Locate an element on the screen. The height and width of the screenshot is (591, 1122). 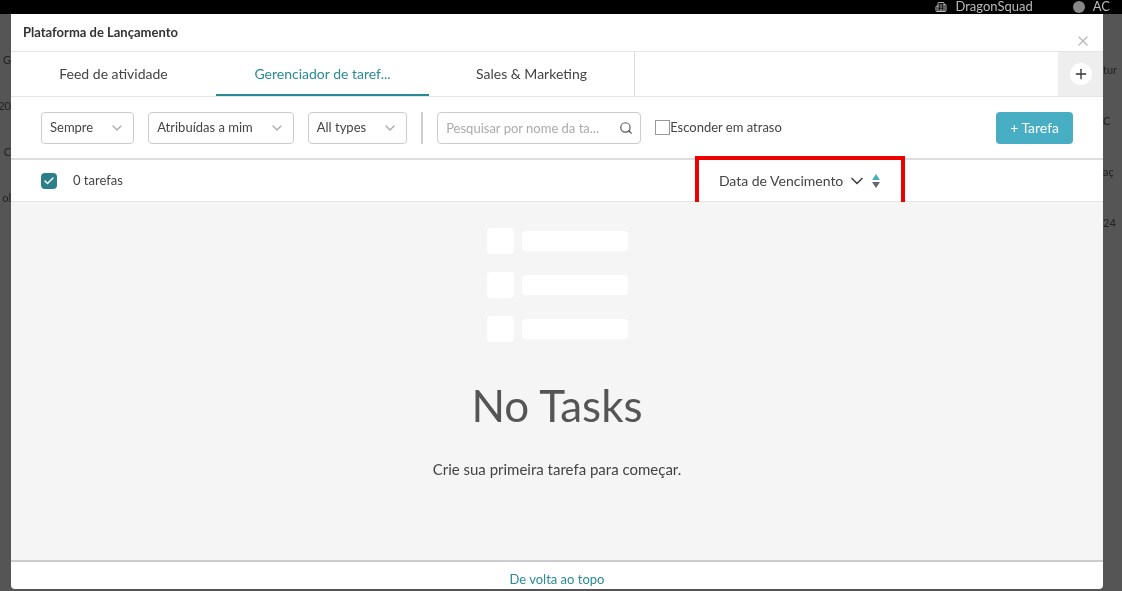
check-icon is located at coordinates (49, 180).